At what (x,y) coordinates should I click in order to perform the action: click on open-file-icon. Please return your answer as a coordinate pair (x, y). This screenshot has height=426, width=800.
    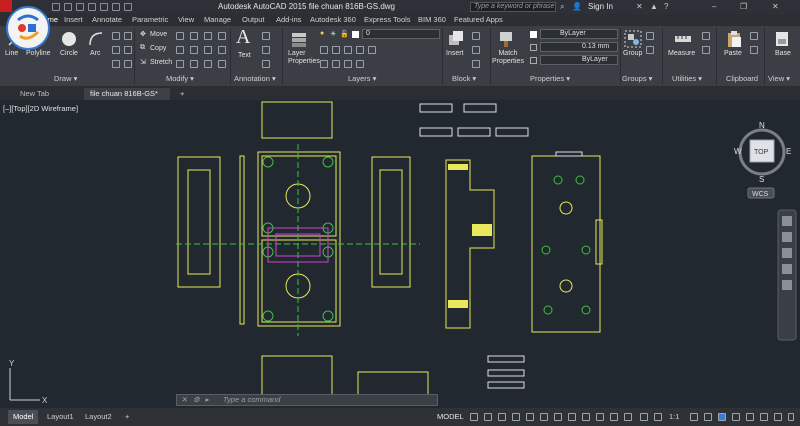
    Looking at the image, I should click on (68, 7).